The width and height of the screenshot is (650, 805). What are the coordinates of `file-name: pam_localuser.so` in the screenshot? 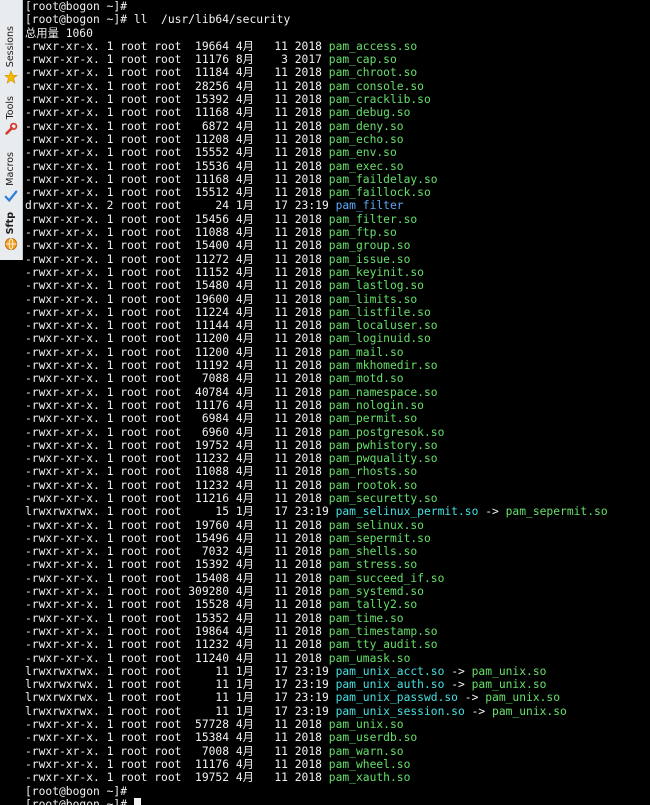 It's located at (383, 326).